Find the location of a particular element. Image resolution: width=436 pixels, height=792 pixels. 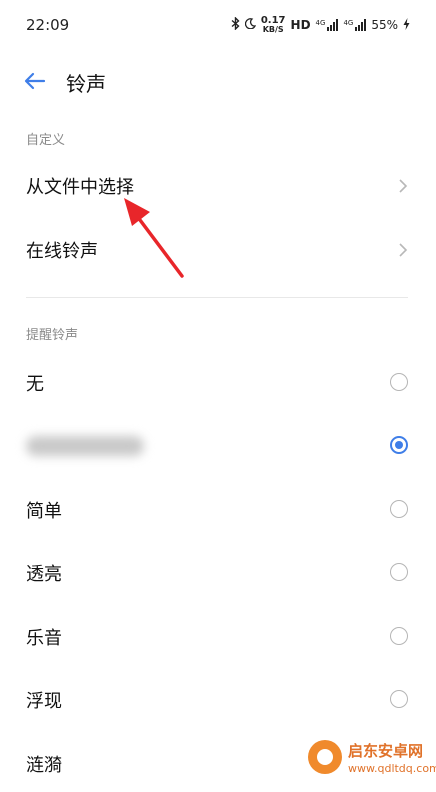

battery-level: 55% is located at coordinates (384, 25).